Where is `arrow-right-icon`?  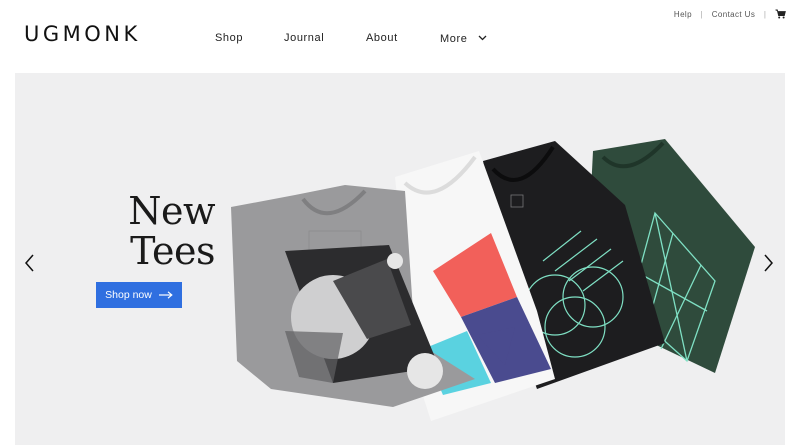 arrow-right-icon is located at coordinates (165, 295).